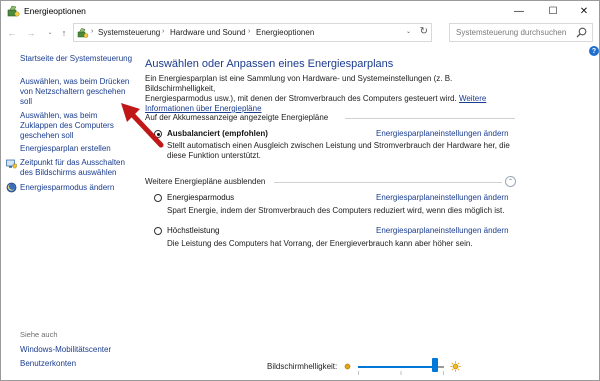 This screenshot has width=600, height=381. I want to click on plan-high-performance-settings-link: Energiesparplaneinstellungen ändern, so click(442, 230).